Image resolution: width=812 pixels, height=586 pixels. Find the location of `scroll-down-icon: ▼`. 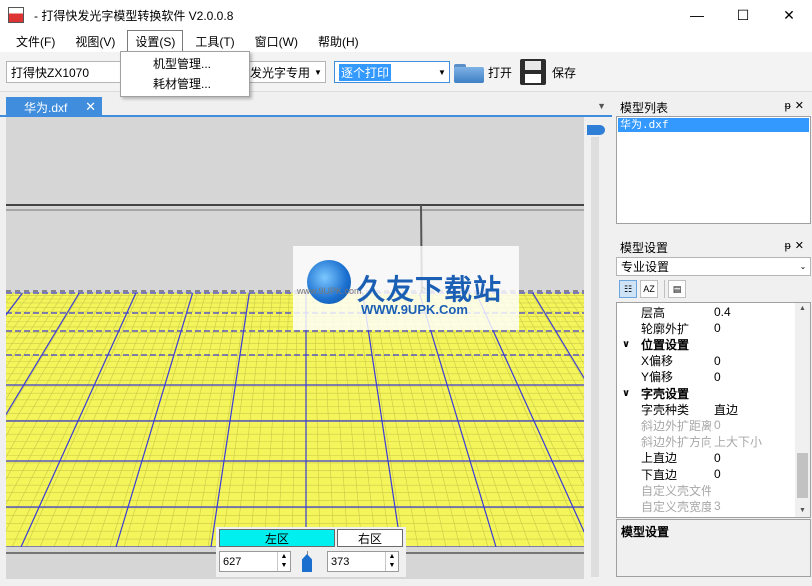

scroll-down-icon: ▼ is located at coordinates (802, 511).